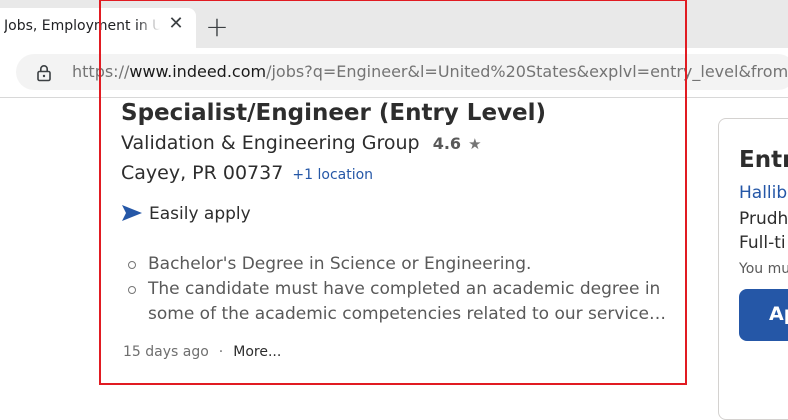 The width and height of the screenshot is (788, 420). What do you see at coordinates (778, 314) in the screenshot?
I see `apply-button-label: Ap` at bounding box center [778, 314].